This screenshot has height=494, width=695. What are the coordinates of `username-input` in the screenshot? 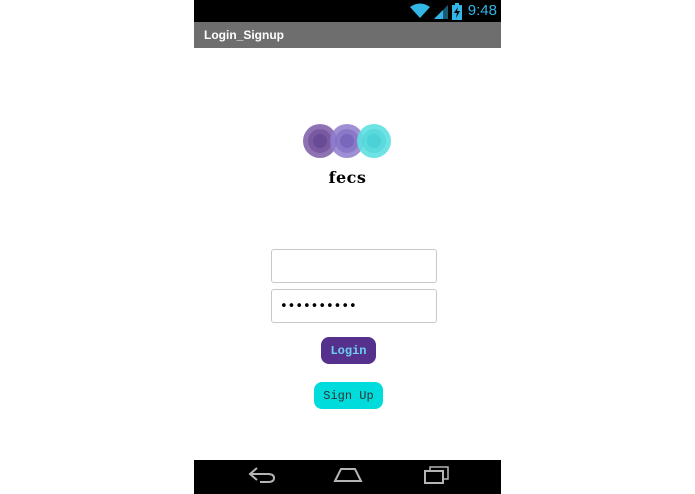 It's located at (354, 266).